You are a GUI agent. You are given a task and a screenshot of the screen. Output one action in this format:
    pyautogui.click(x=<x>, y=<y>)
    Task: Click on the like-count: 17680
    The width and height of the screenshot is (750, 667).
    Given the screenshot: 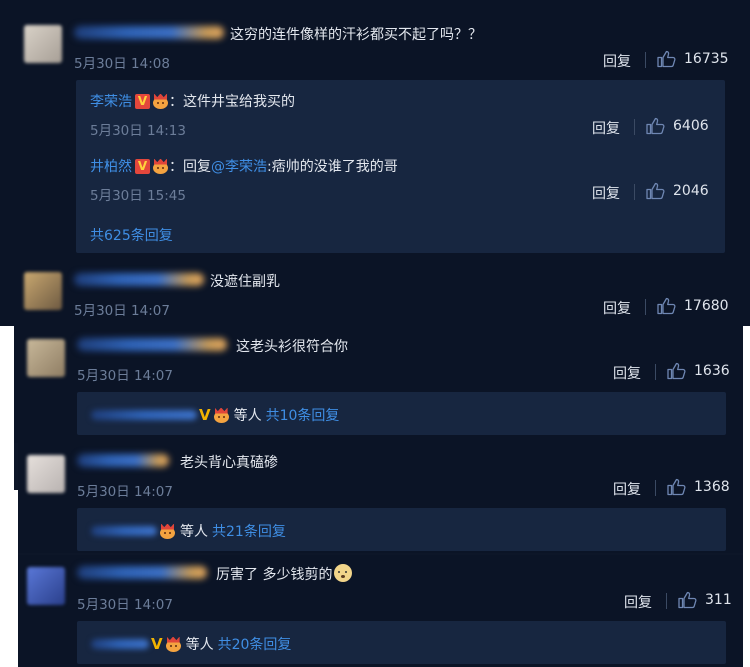 What is the action you would take?
    pyautogui.click(x=706, y=306)
    